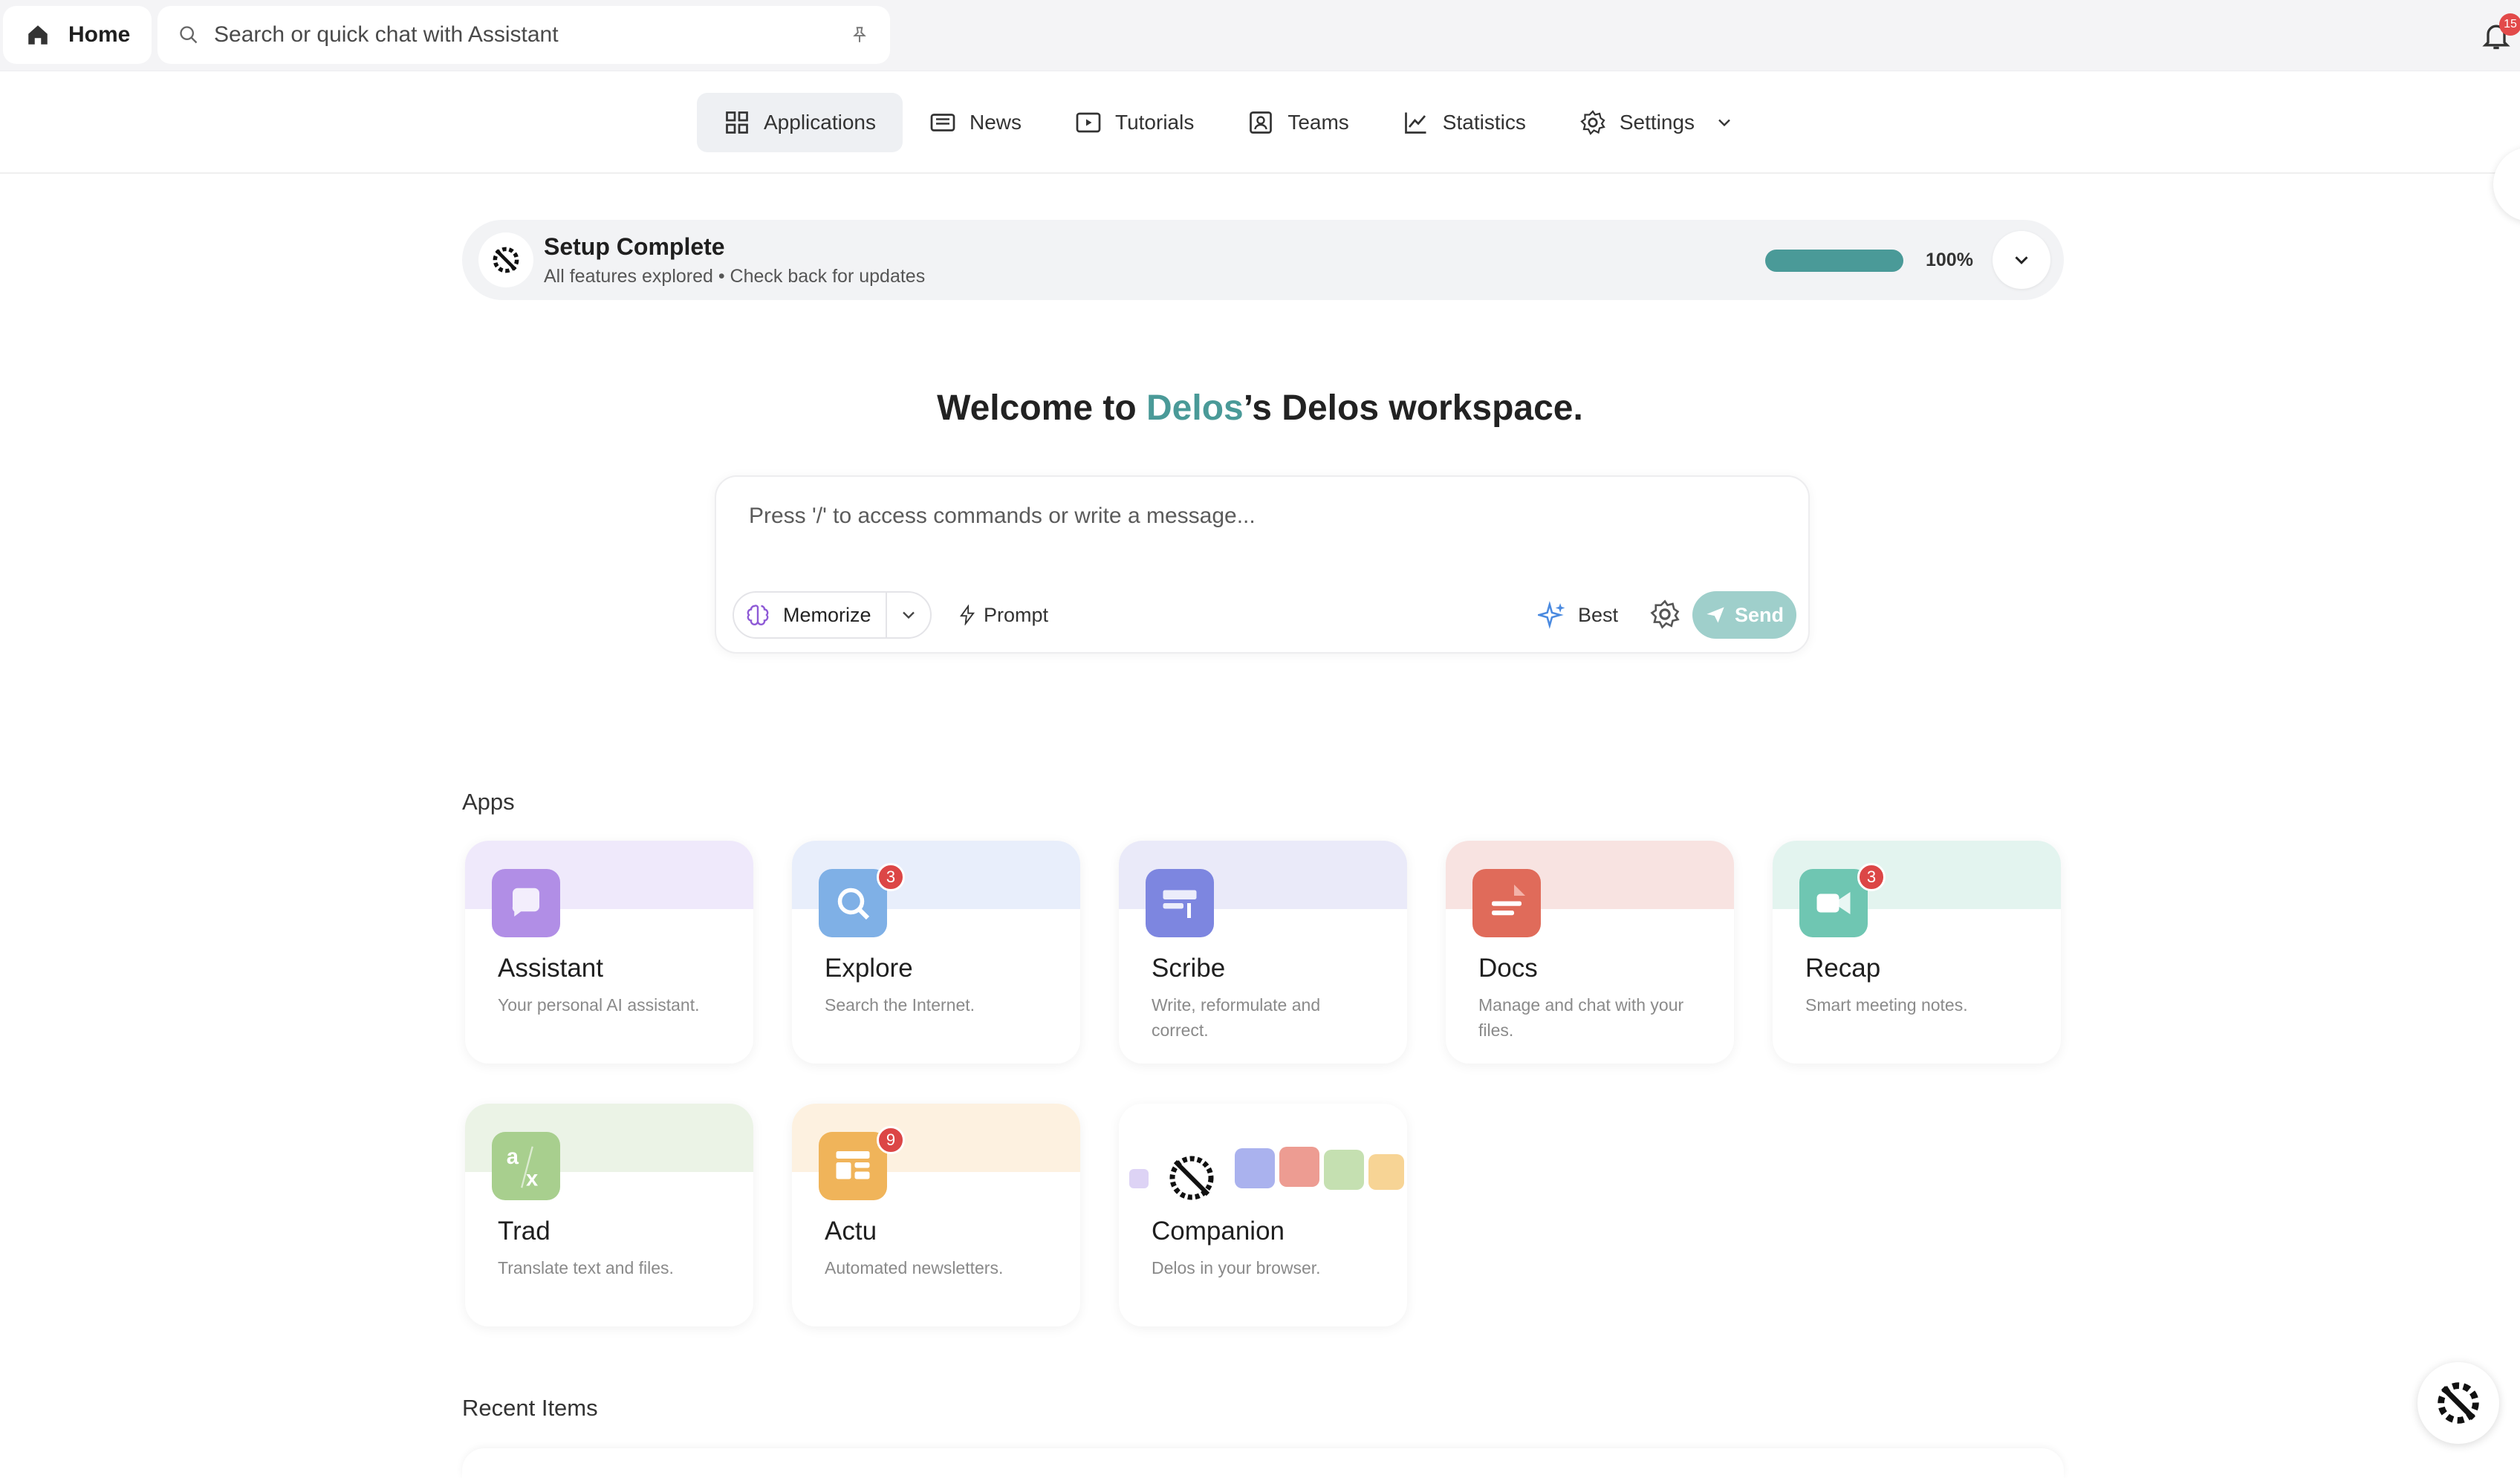 Image resolution: width=2520 pixels, height=1478 pixels. I want to click on home-tab: Home, so click(78, 35).